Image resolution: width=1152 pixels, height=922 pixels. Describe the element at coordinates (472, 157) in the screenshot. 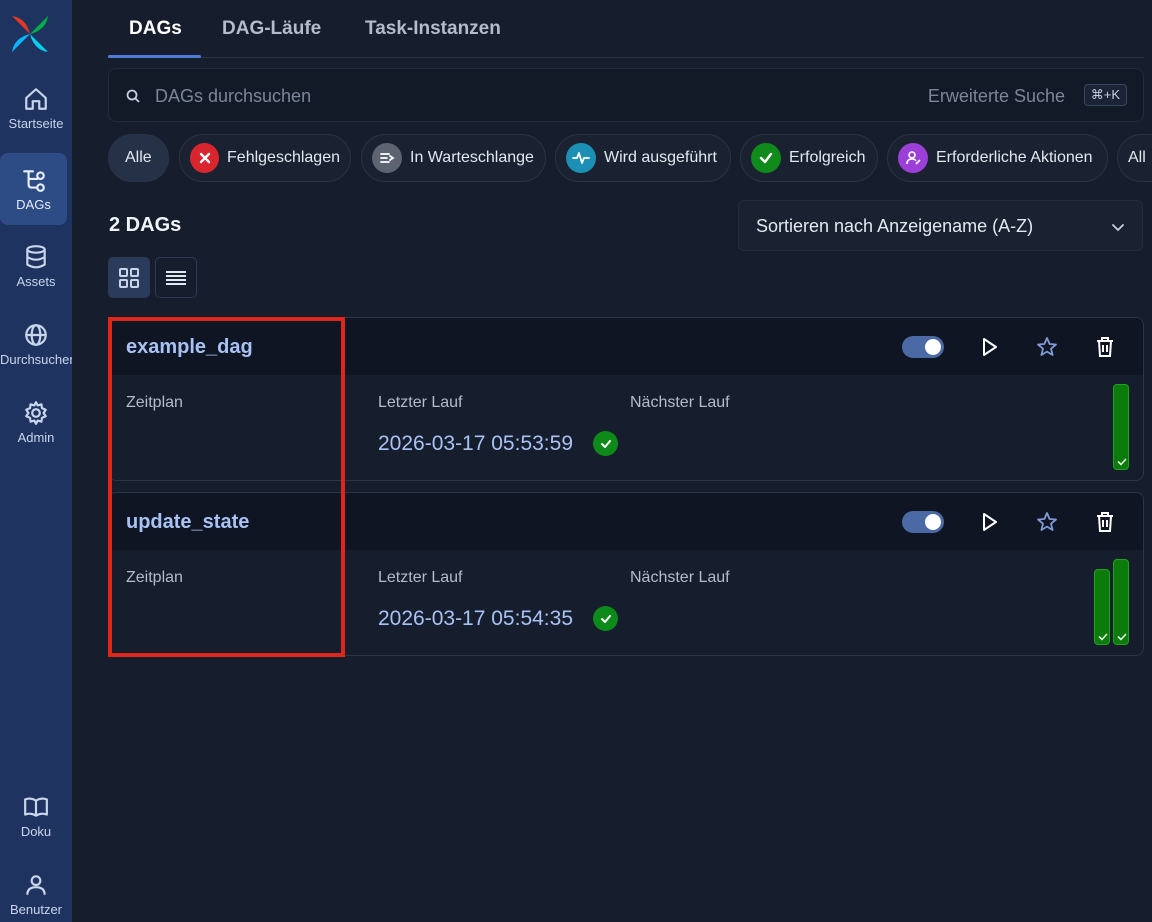

I see `filter-label: In Warteschlange` at that location.